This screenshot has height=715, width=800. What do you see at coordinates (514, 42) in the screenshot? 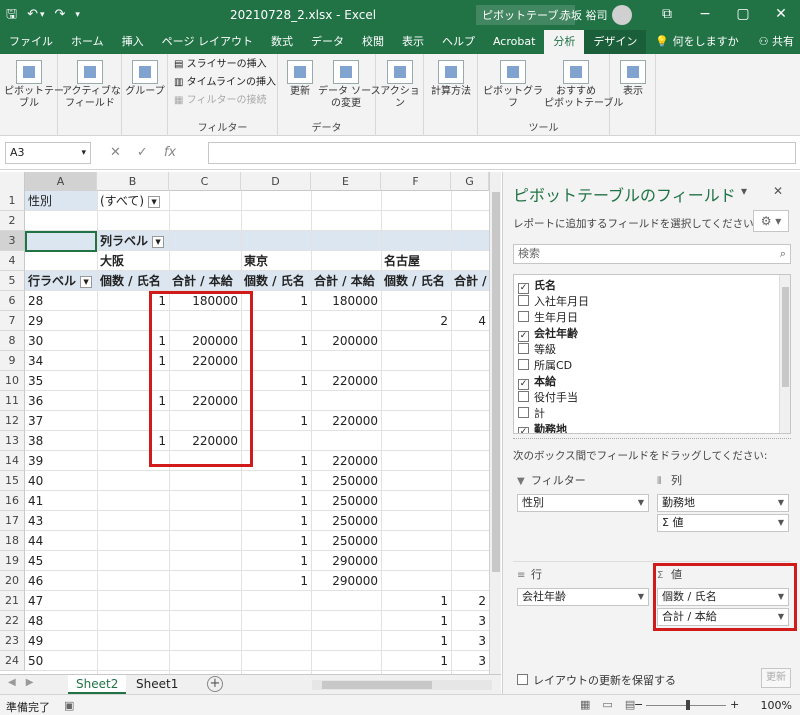
I see `tab-acrobat: Acrobat` at bounding box center [514, 42].